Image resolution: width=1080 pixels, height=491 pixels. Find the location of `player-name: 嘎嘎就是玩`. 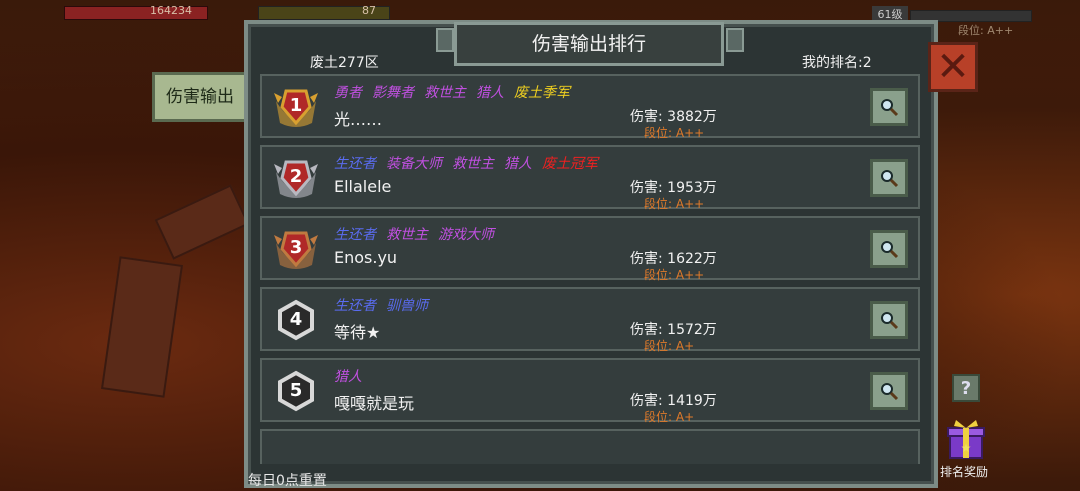

player-name: 嘎嘎就是玩 is located at coordinates (374, 403).